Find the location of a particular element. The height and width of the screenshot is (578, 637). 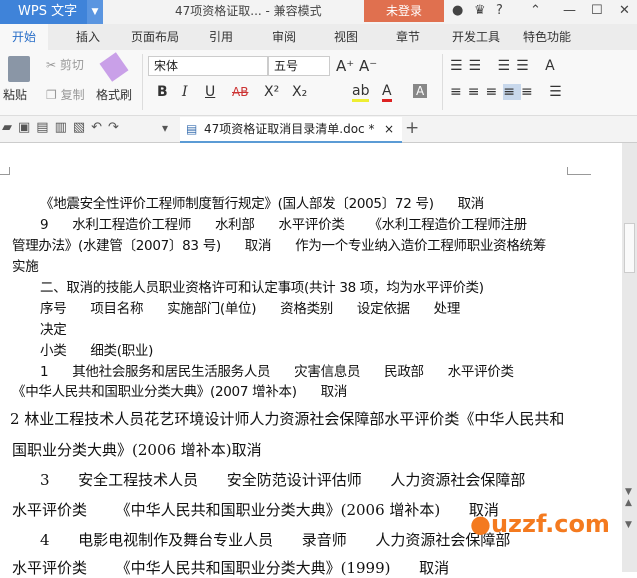

text-line: 9 水利工程造价工程师 水利部 水平评价类 《水利工程造价工程师注册 is located at coordinates (283, 225).